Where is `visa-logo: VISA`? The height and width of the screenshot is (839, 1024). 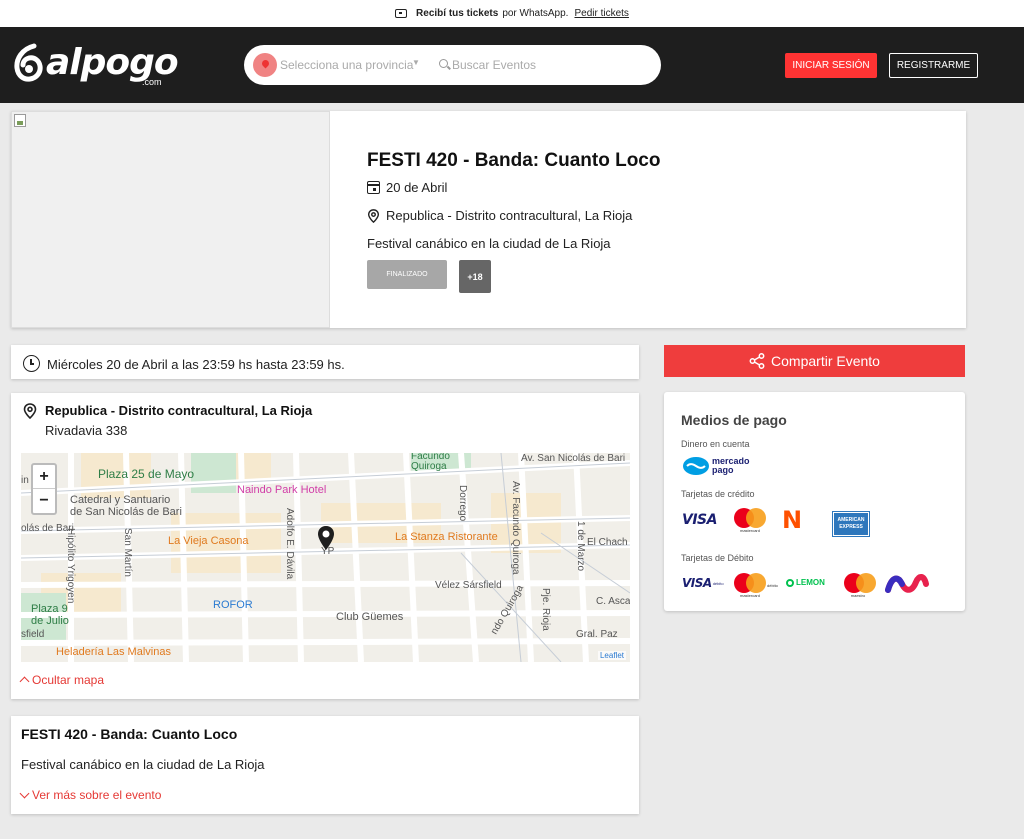 visa-logo: VISA is located at coordinates (699, 520).